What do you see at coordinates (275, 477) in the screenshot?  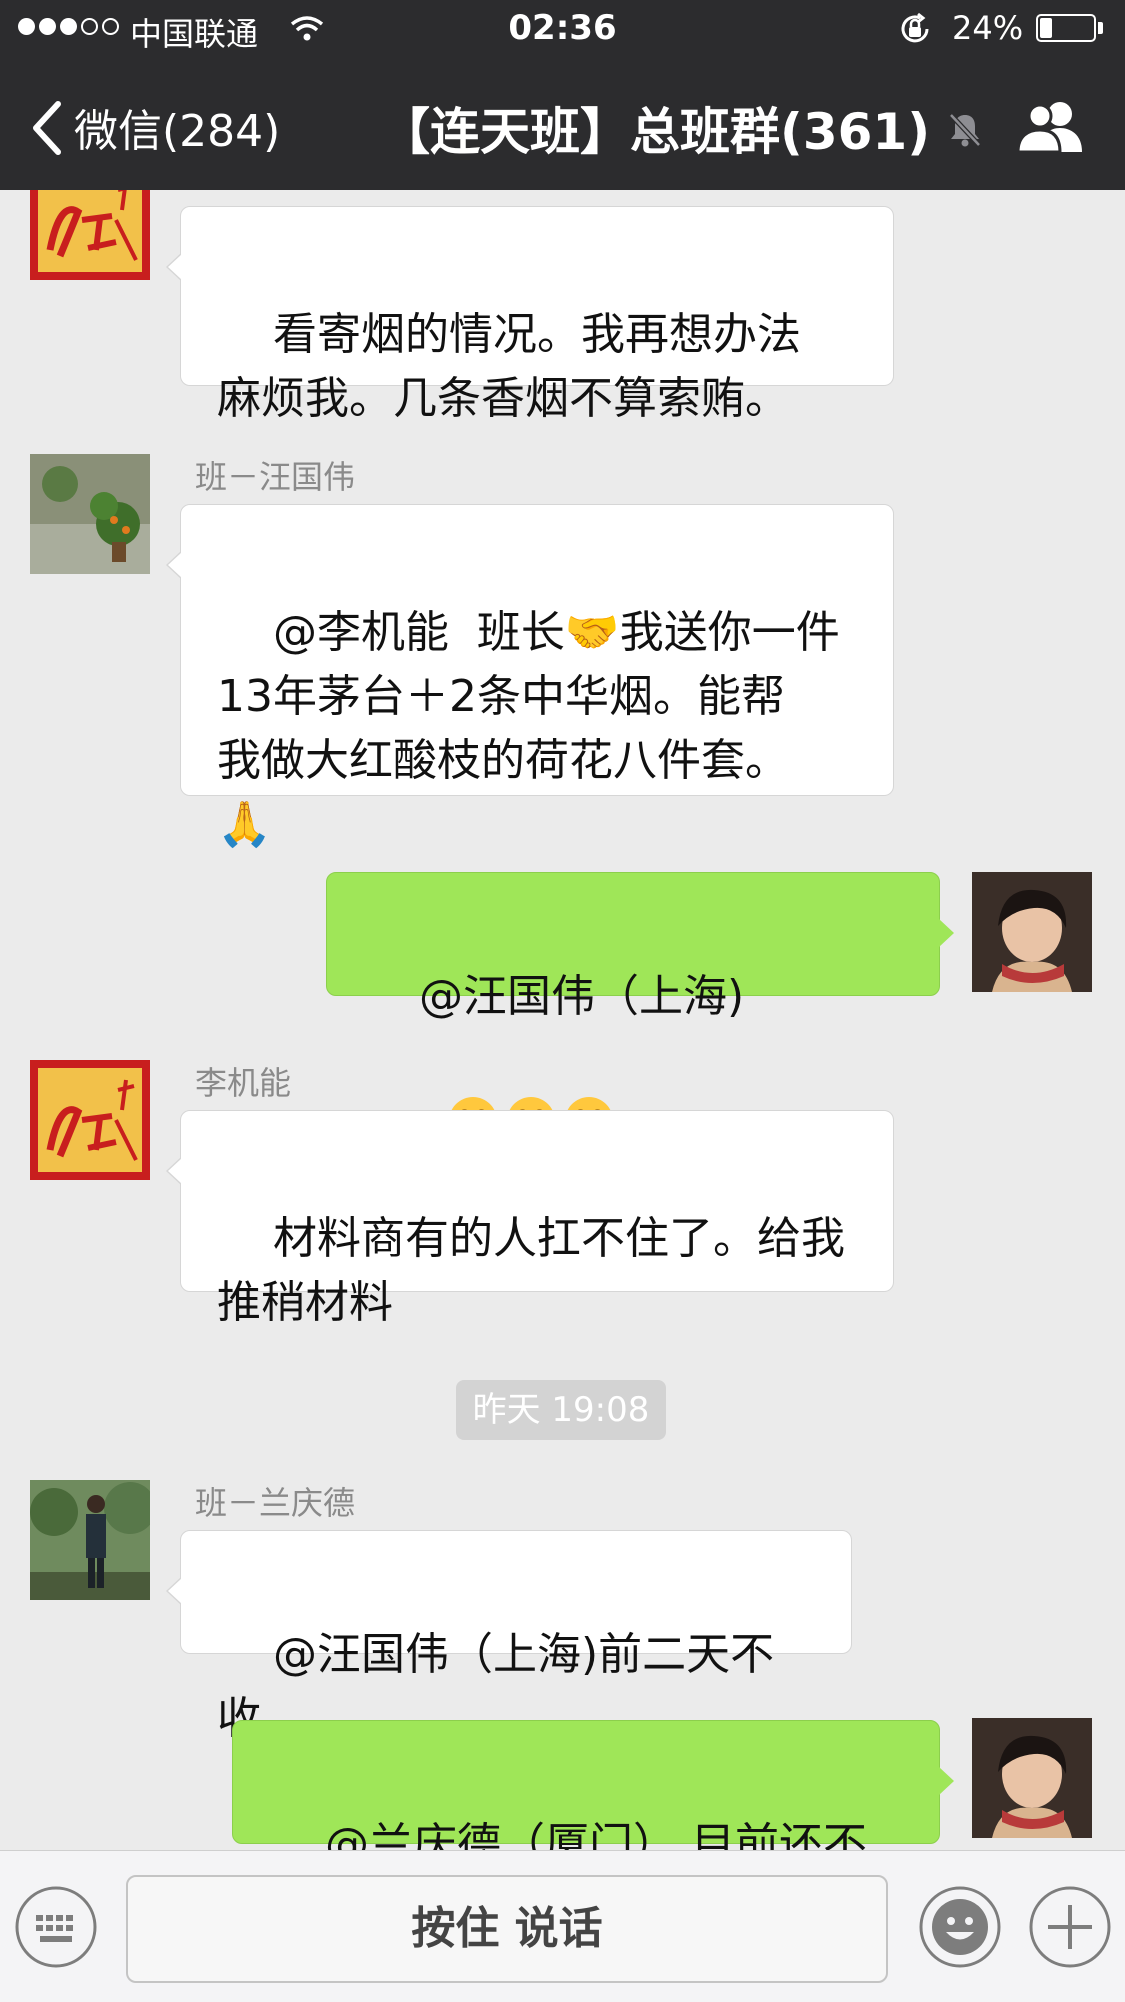 I see `sender-name: 班－汪国伟` at bounding box center [275, 477].